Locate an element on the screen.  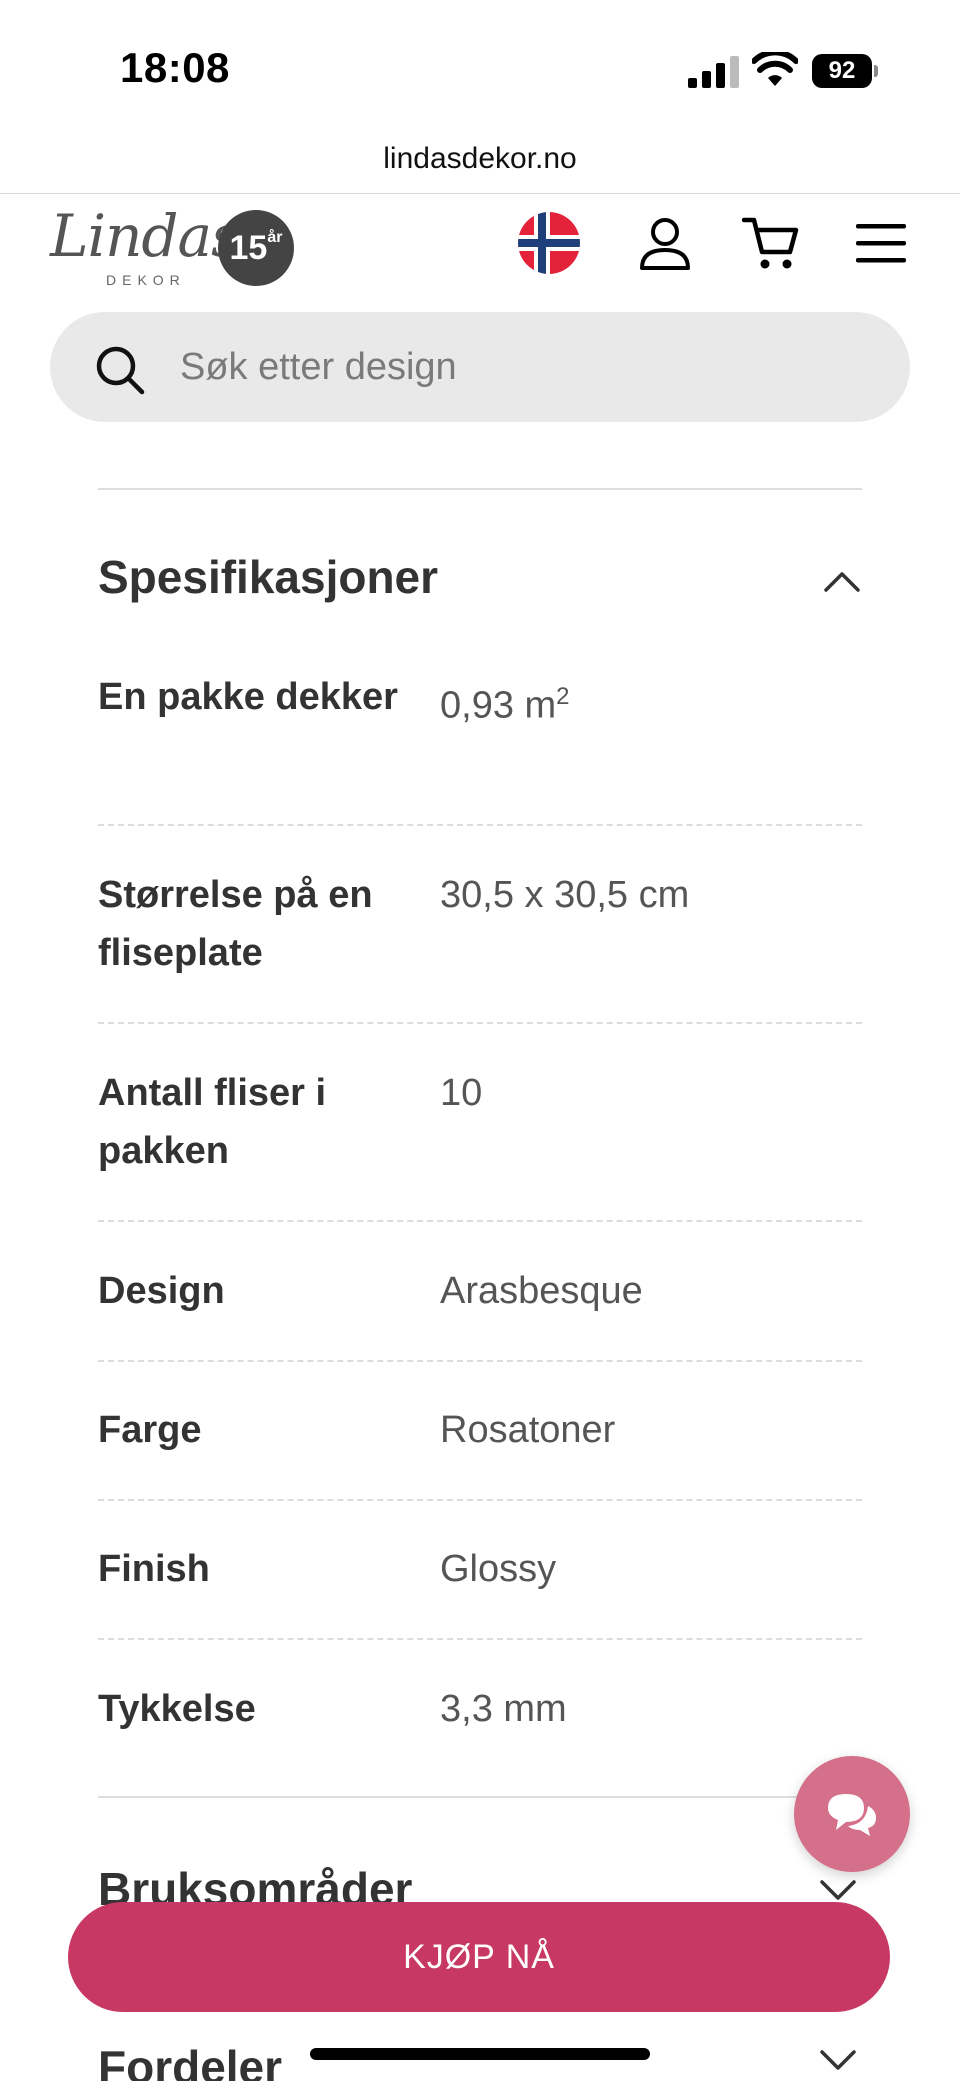
search-bar is located at coordinates (480, 367).